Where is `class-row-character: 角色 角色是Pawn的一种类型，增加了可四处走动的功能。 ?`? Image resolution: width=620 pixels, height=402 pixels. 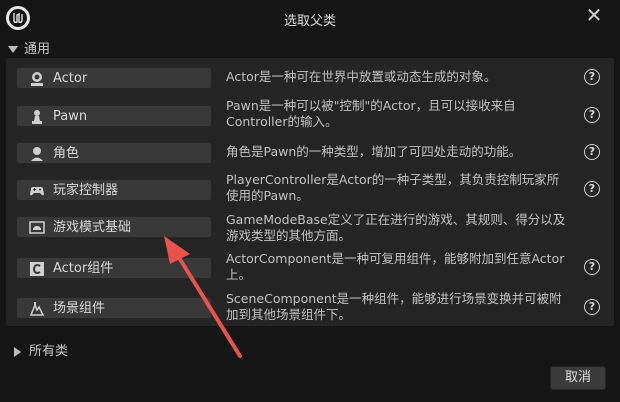 class-row-character: 角色 角色是Pawn的一种类型，增加了可四处走动的功能。 ? is located at coordinates (310, 153).